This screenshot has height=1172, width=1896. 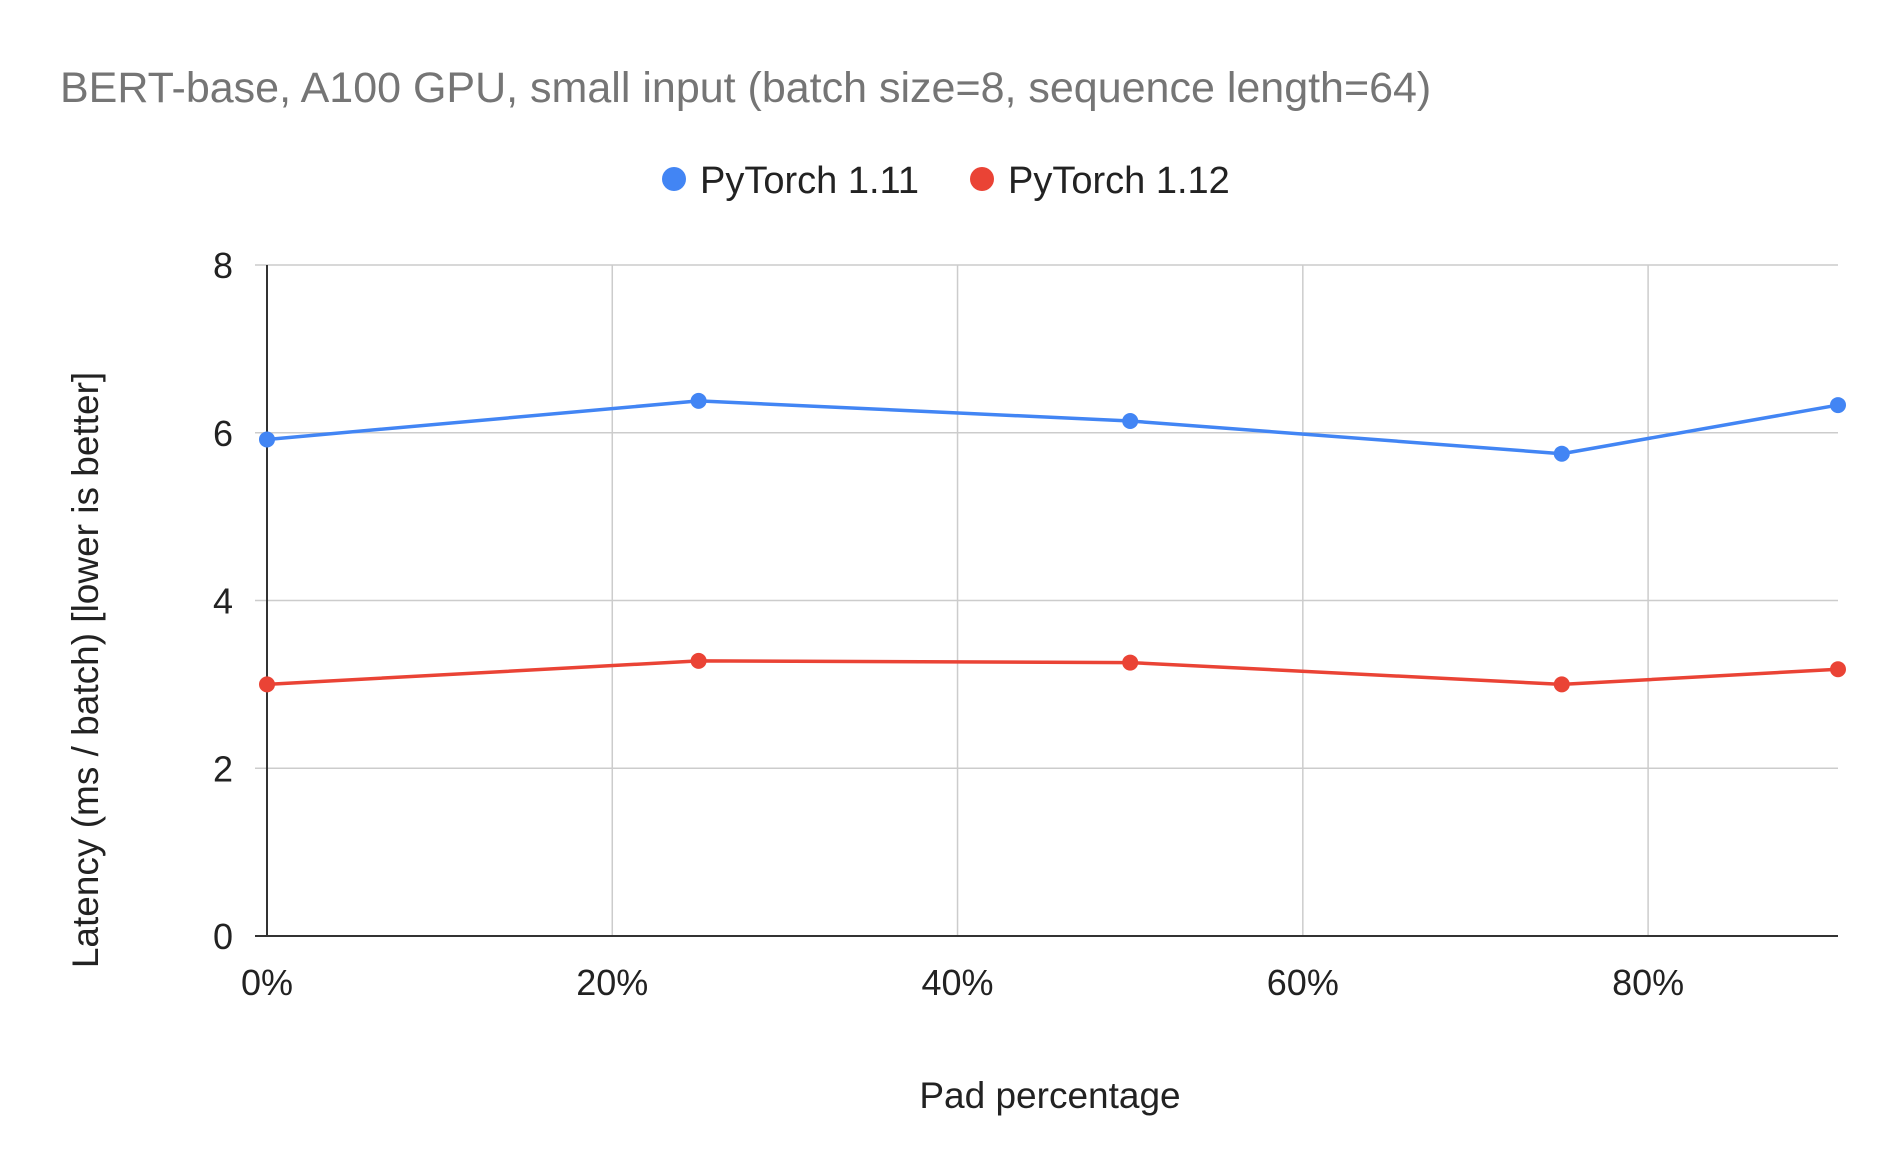 I want to click on y-tick-label: 0, so click(x=223, y=936).